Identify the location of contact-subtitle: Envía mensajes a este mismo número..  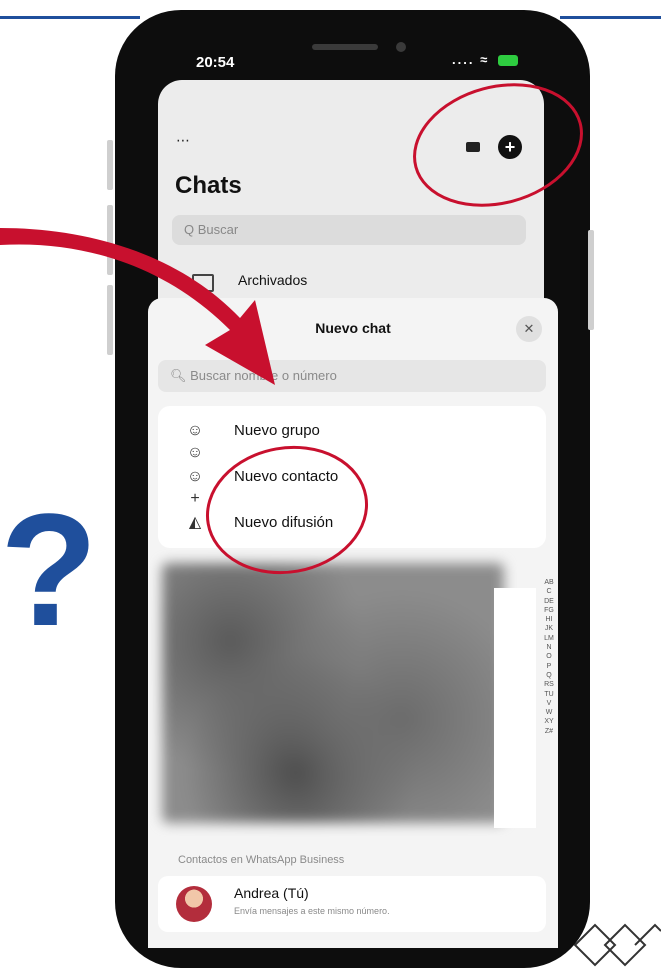
(312, 911).